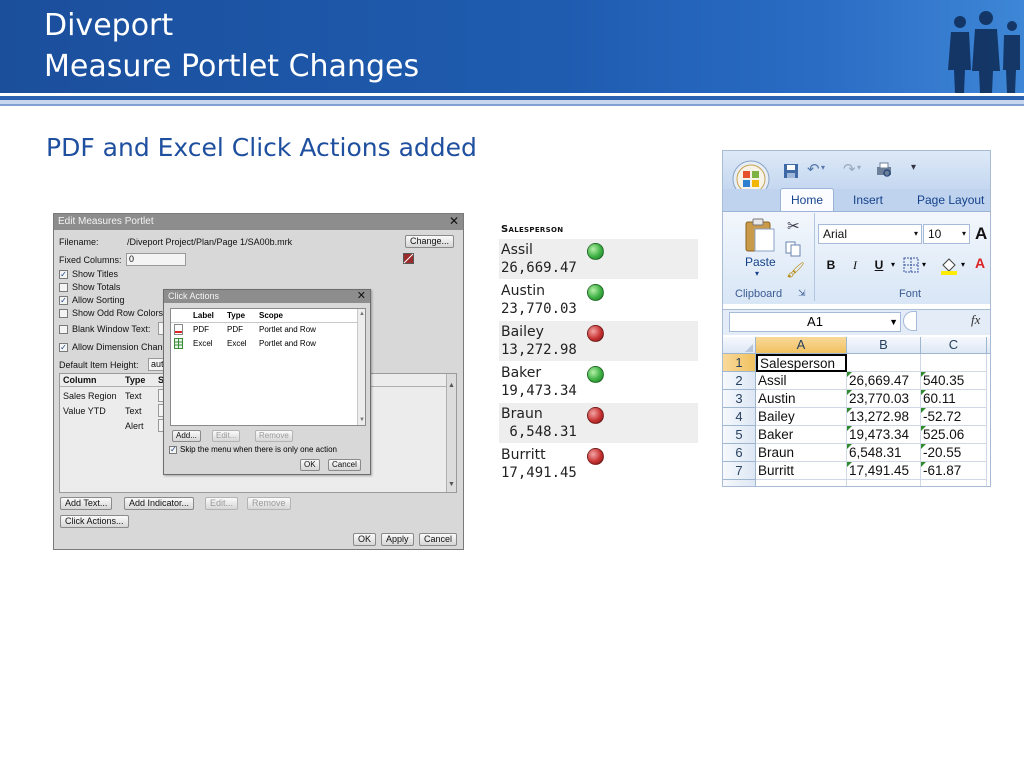  What do you see at coordinates (801, 363) in the screenshot?
I see `cell-a1: Salesperson` at bounding box center [801, 363].